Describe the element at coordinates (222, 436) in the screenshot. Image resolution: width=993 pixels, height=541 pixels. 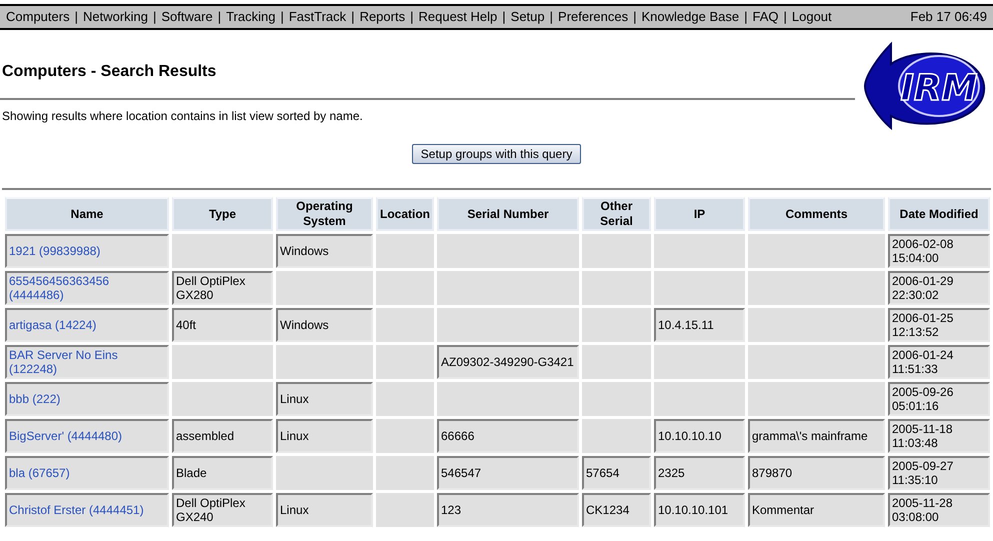
I see `table-cell: assembled` at that location.